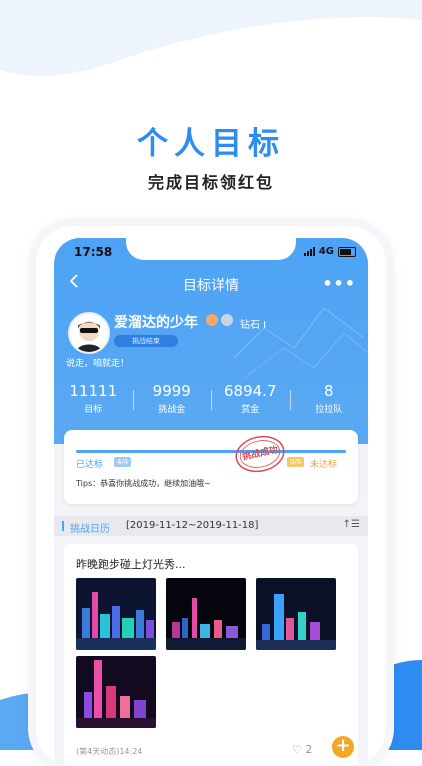 Image resolution: width=422 pixels, height=766 pixels. What do you see at coordinates (211, 249) in the screenshot?
I see `phone-notch` at bounding box center [211, 249].